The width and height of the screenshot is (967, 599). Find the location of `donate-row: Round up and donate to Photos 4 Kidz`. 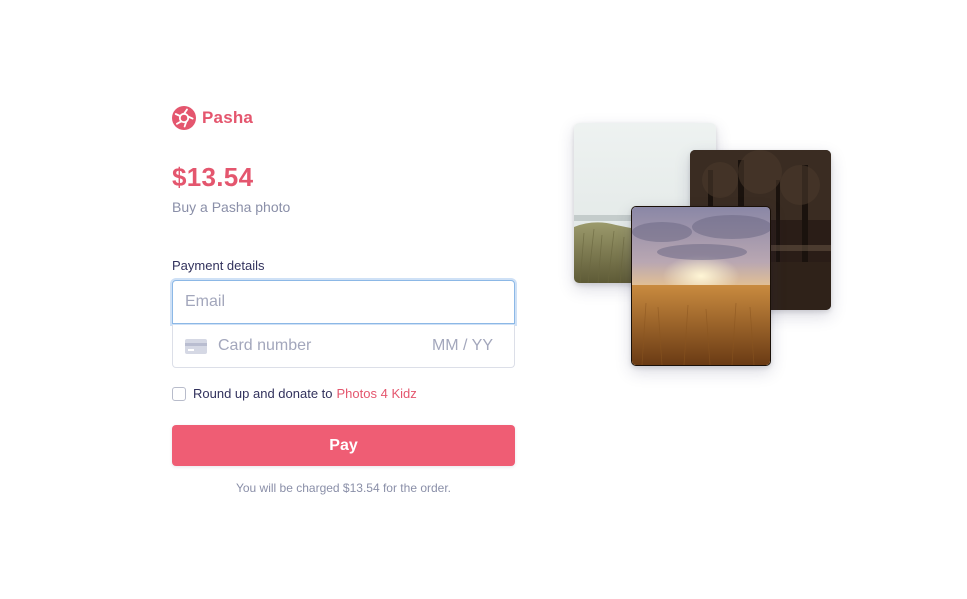

donate-row: Round up and donate to Photos 4 Kidz is located at coordinates (294, 393).